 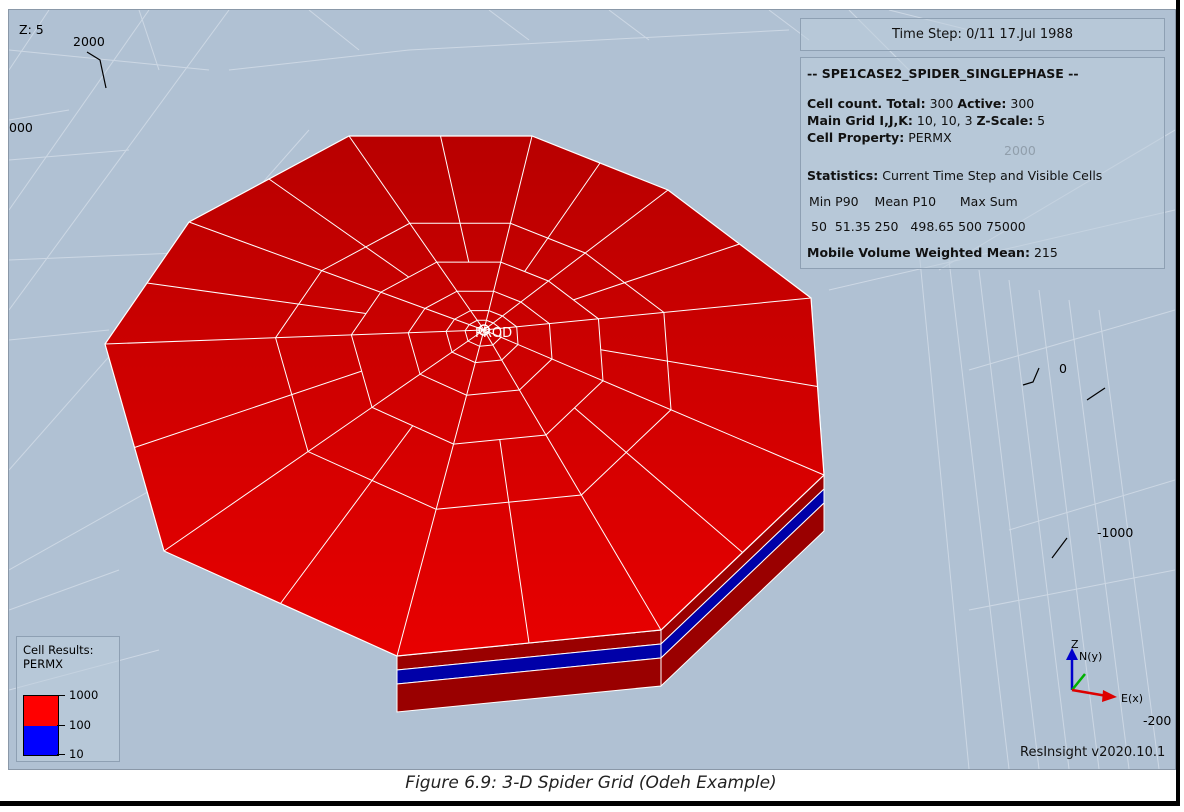 I want to click on legend-label-10: 10, so click(x=76, y=754).